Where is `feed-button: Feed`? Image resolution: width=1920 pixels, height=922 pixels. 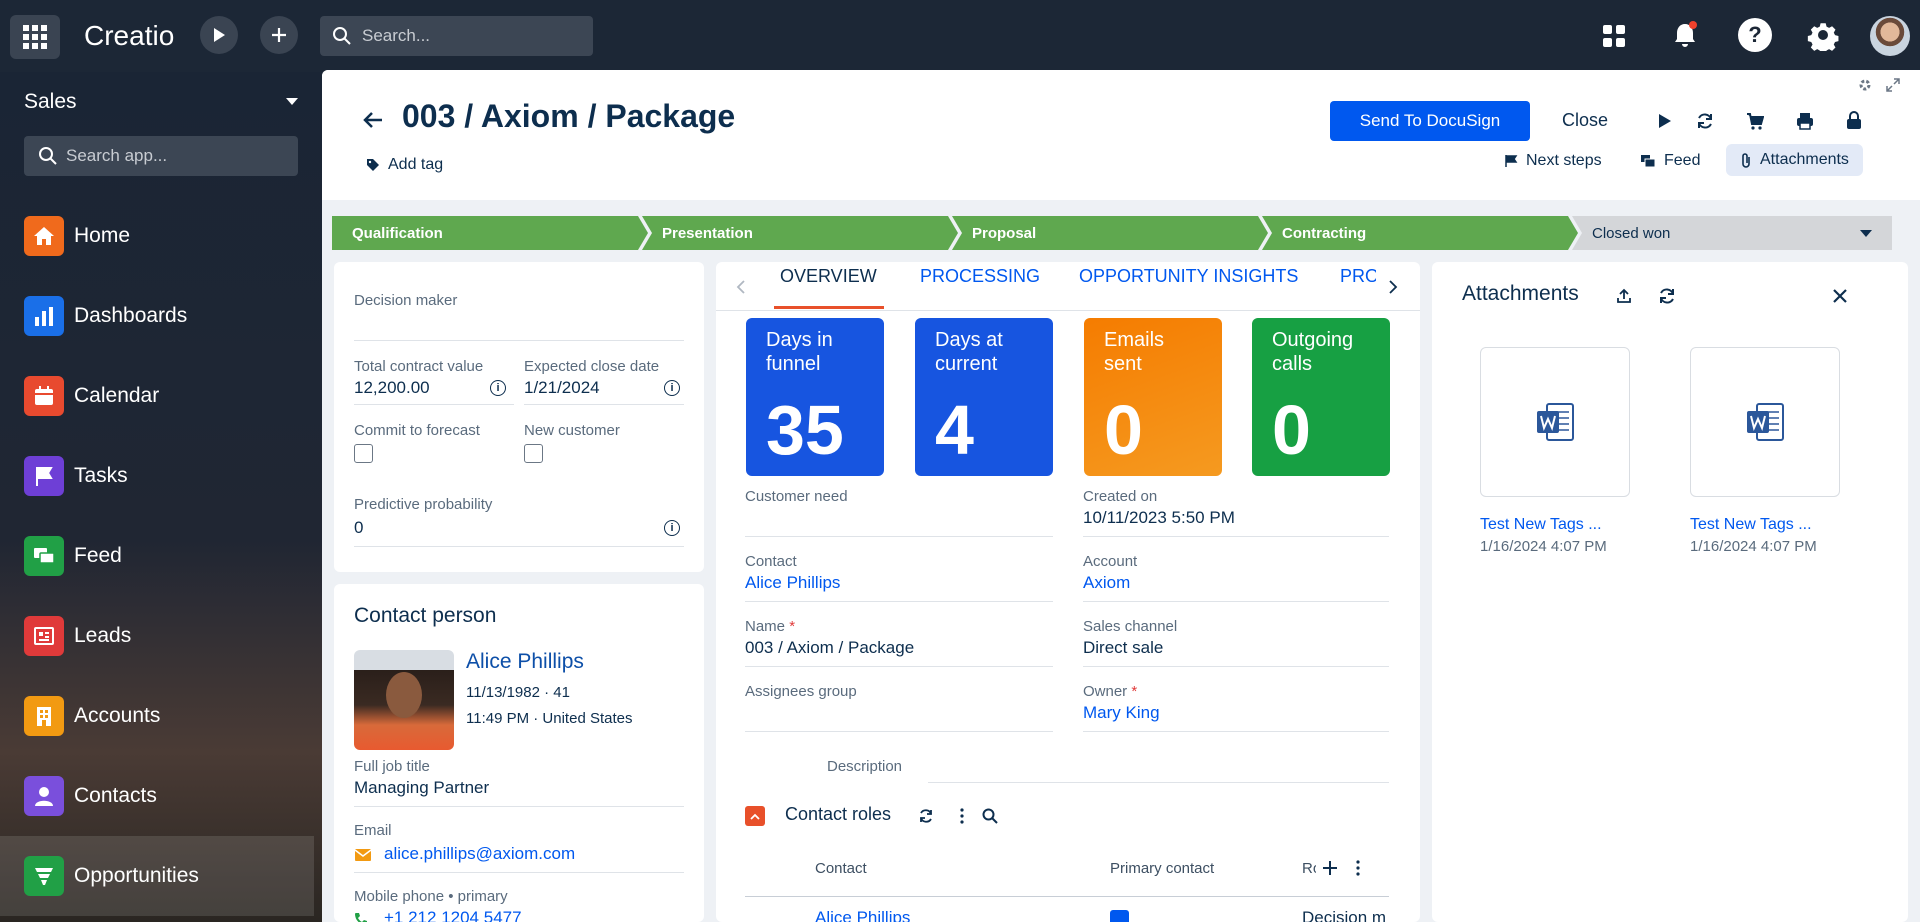
feed-button: Feed is located at coordinates (1670, 161).